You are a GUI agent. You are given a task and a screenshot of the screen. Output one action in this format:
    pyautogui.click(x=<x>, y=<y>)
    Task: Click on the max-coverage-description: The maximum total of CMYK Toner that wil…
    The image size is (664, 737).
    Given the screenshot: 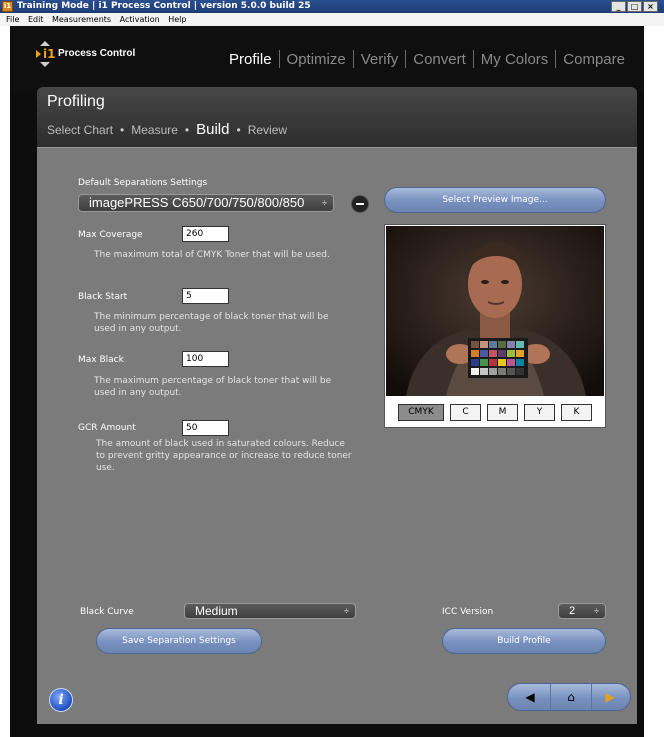 What is the action you would take?
    pyautogui.click(x=212, y=255)
    